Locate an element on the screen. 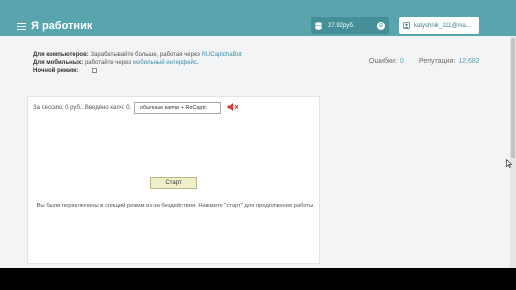 This screenshot has height=290, width=516. balance-button: 27.92руб. ⊖ is located at coordinates (350, 25).